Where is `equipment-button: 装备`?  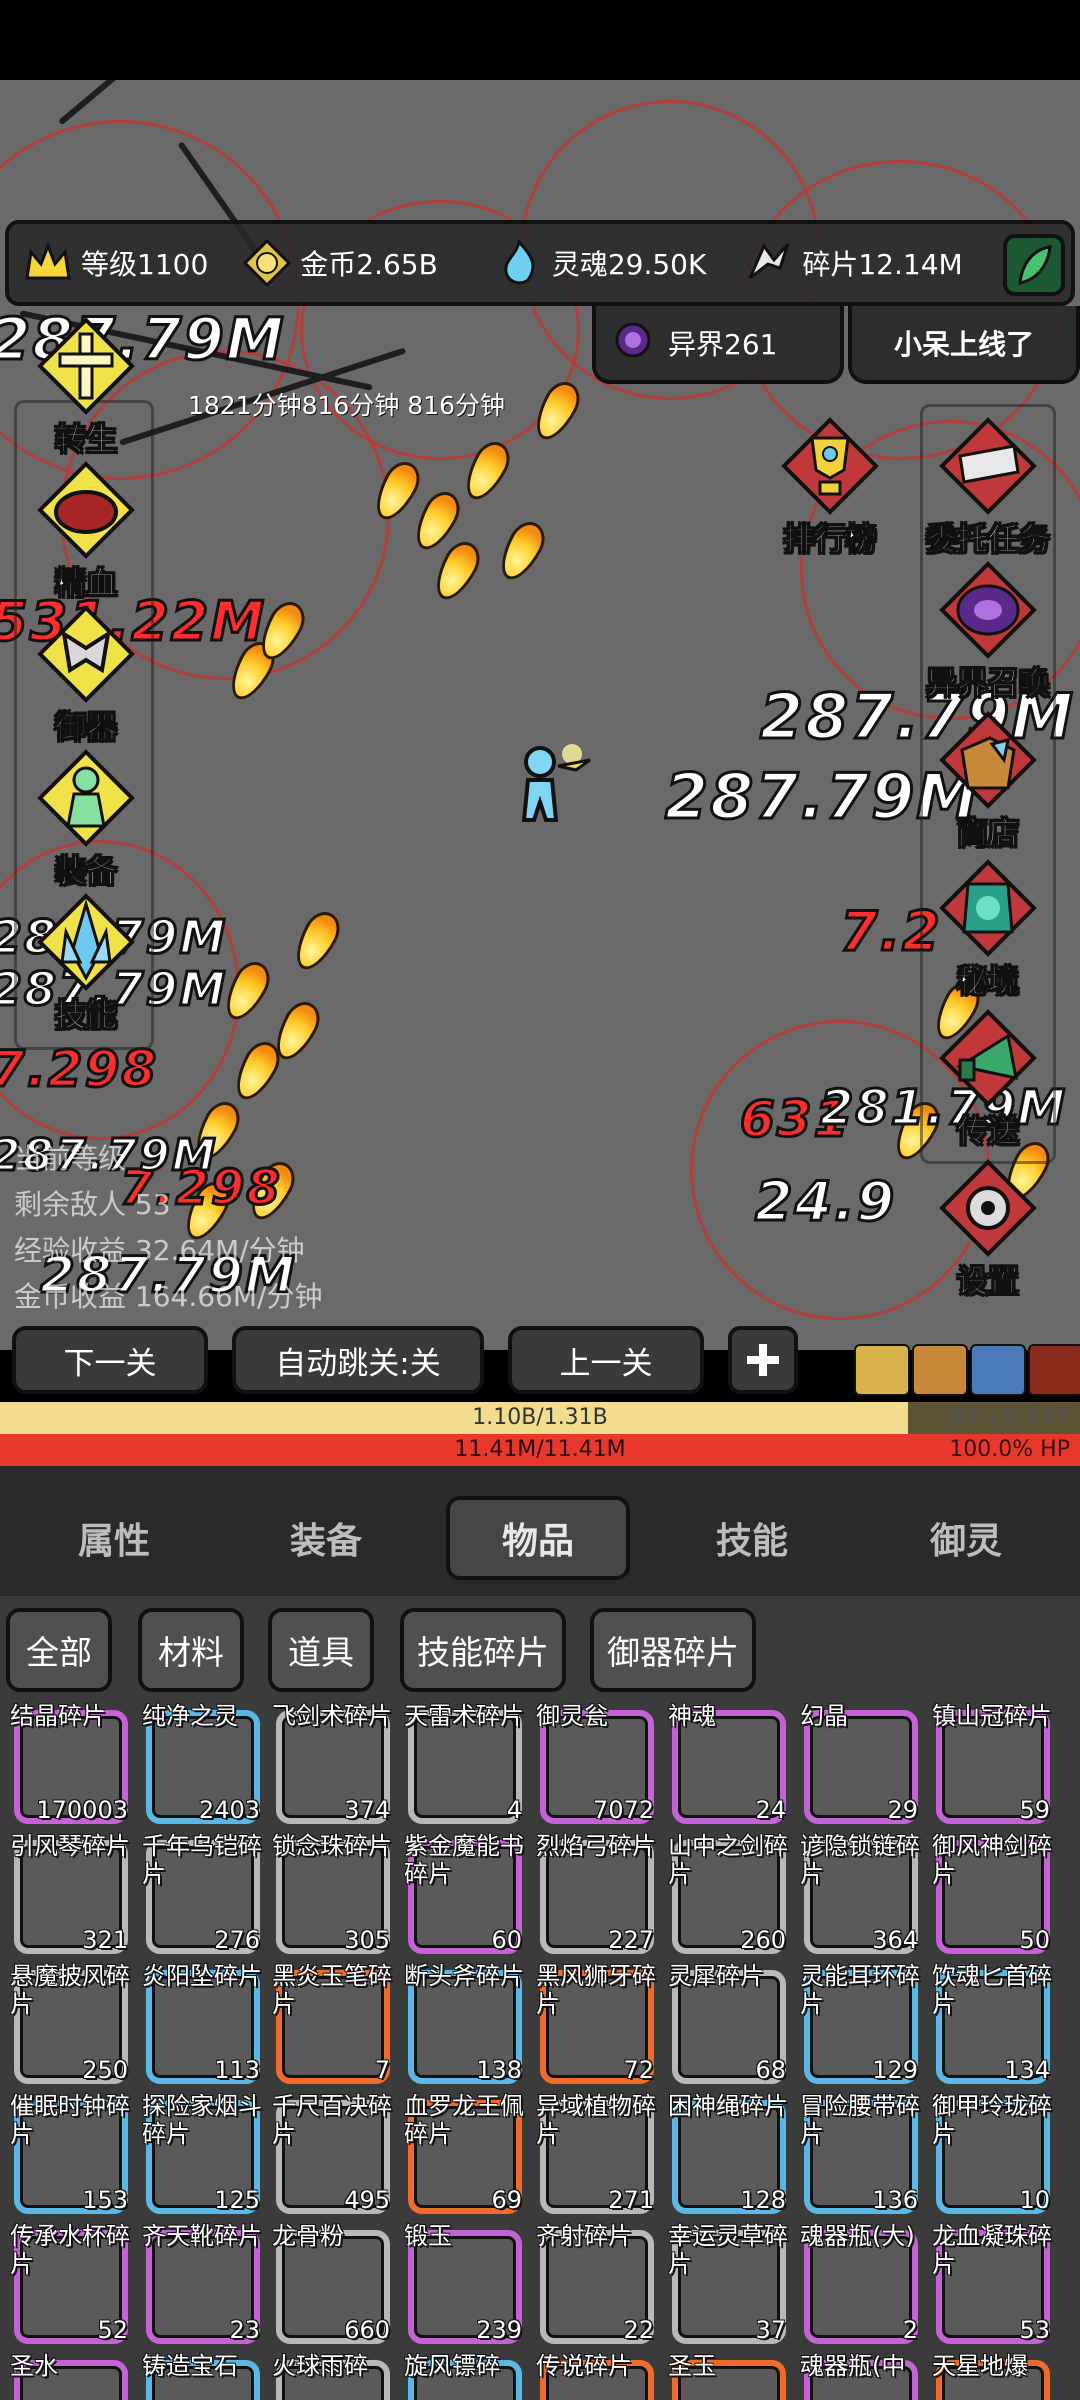
equipment-button: 装备 is located at coordinates (86, 820).